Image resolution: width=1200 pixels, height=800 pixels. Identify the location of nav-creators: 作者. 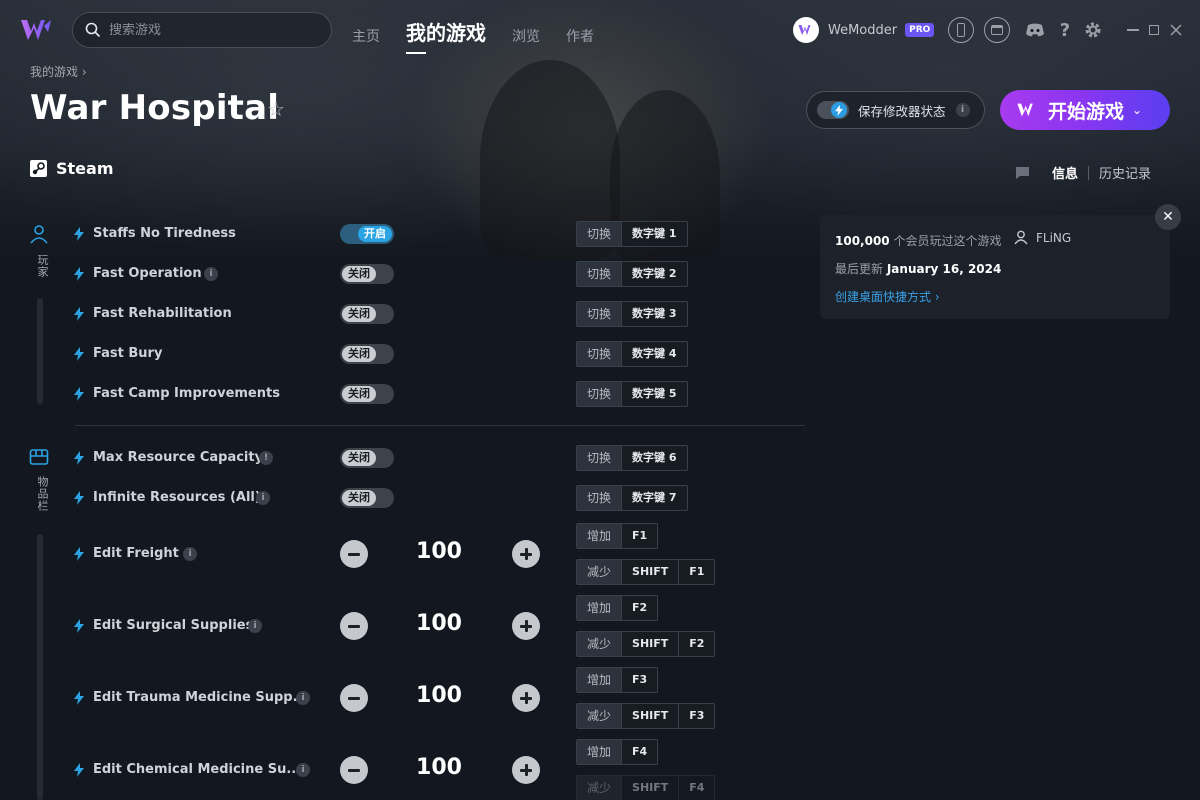
(580, 36).